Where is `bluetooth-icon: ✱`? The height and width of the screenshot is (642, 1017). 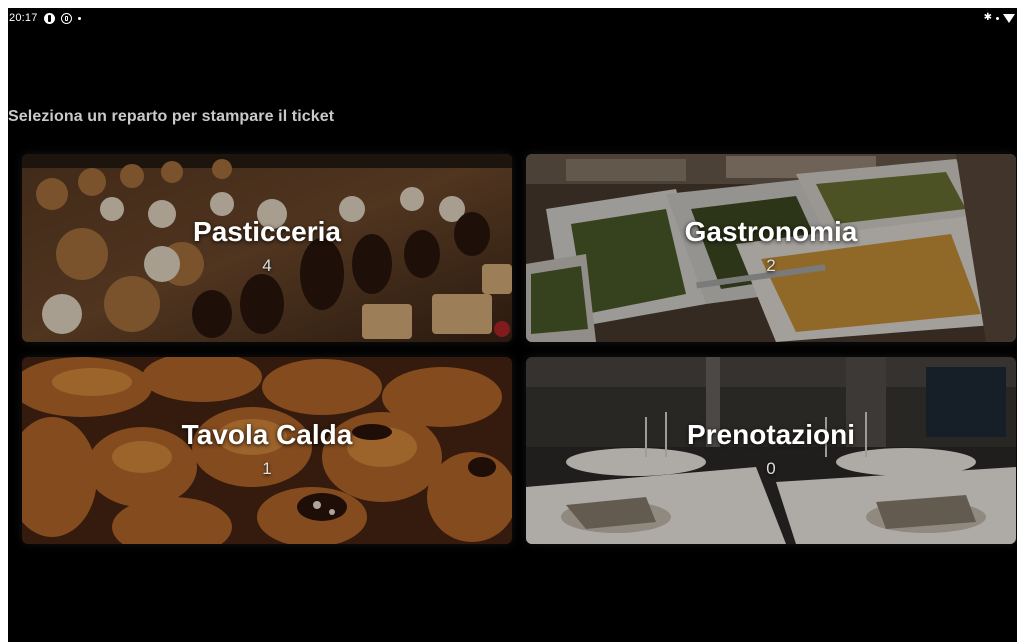 bluetooth-icon: ✱ is located at coordinates (987, 17).